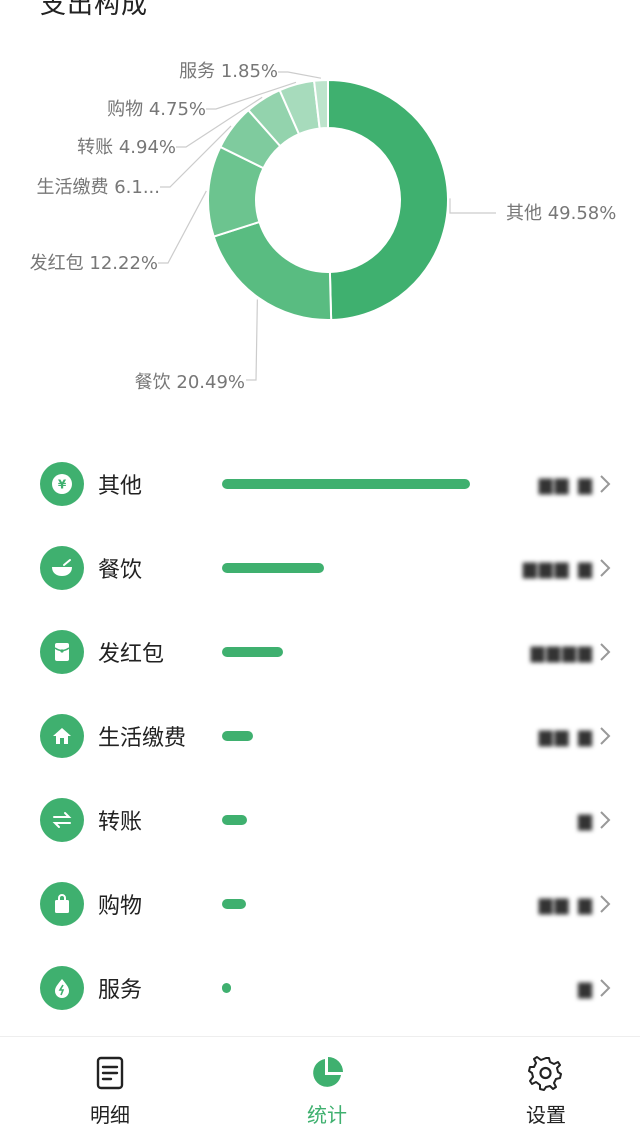 Image resolution: width=640 pixels, height=1138 pixels. What do you see at coordinates (327, 1115) in the screenshot?
I see `tab-label: 统计` at bounding box center [327, 1115].